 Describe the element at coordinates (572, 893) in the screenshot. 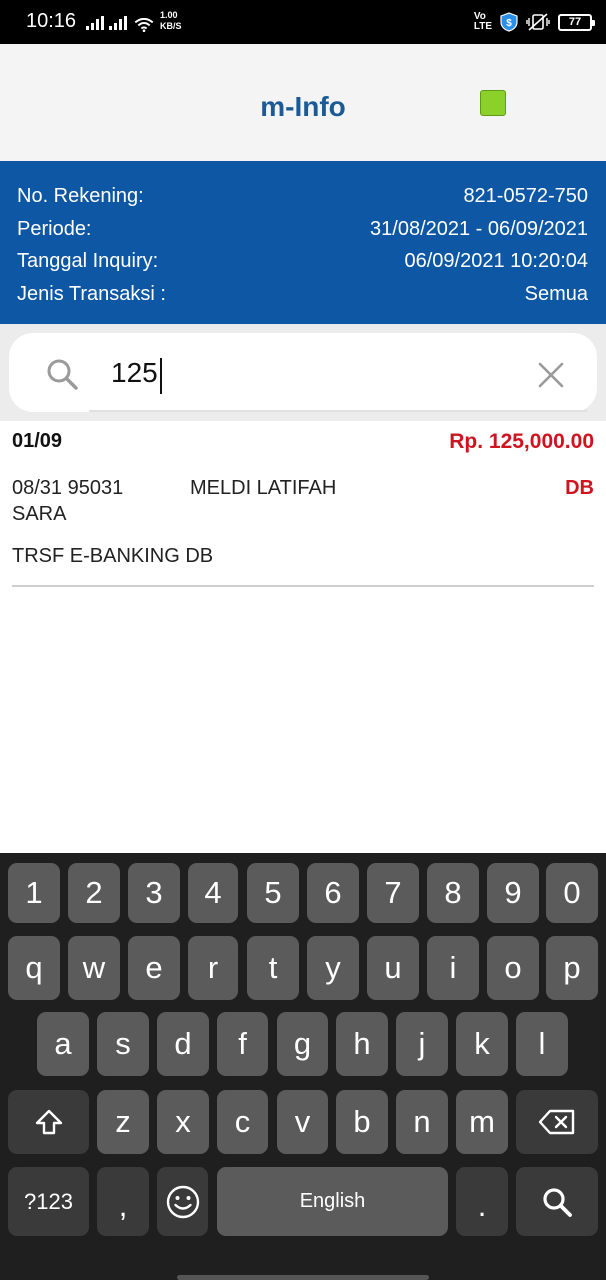

I see `key-0: 0` at that location.